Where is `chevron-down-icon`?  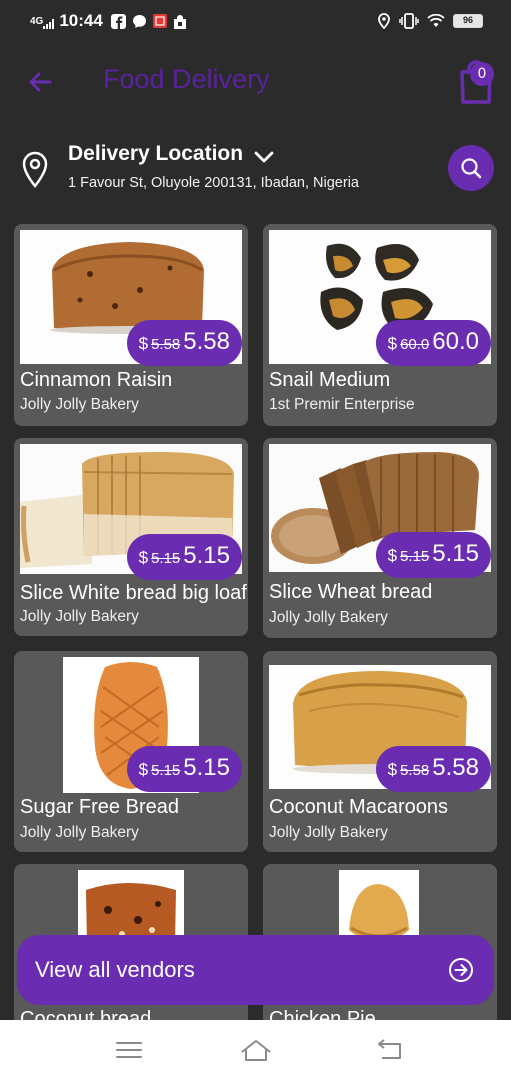 chevron-down-icon is located at coordinates (264, 157).